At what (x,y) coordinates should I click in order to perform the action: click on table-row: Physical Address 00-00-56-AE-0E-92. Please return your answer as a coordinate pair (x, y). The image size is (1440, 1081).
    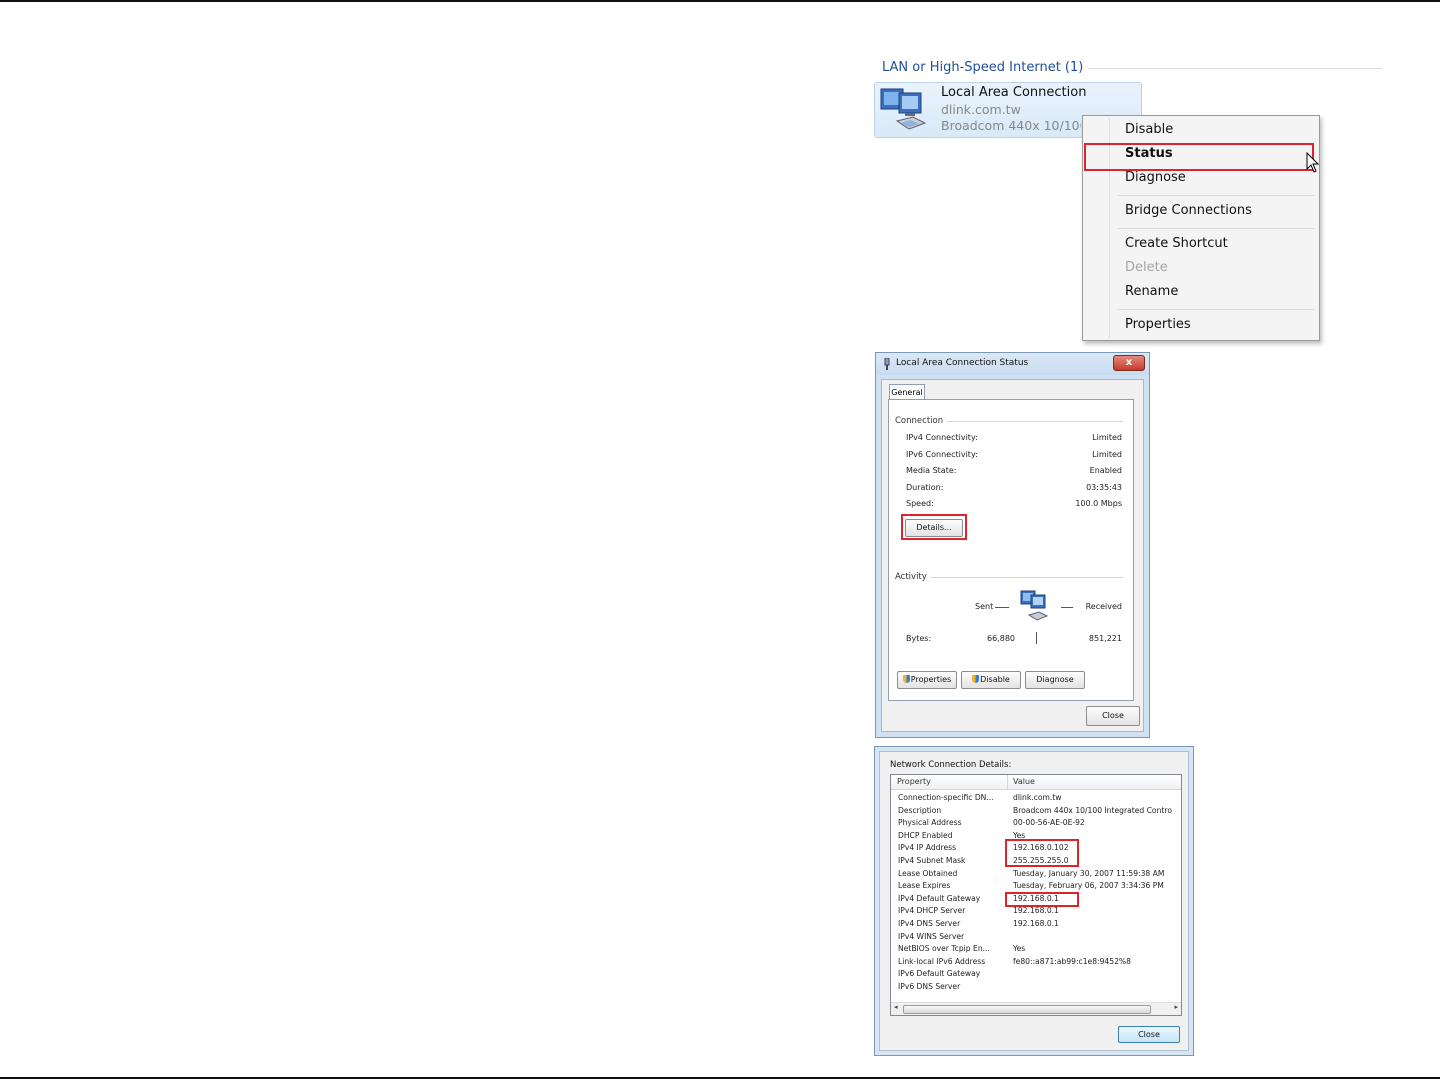
    Looking at the image, I should click on (1036, 824).